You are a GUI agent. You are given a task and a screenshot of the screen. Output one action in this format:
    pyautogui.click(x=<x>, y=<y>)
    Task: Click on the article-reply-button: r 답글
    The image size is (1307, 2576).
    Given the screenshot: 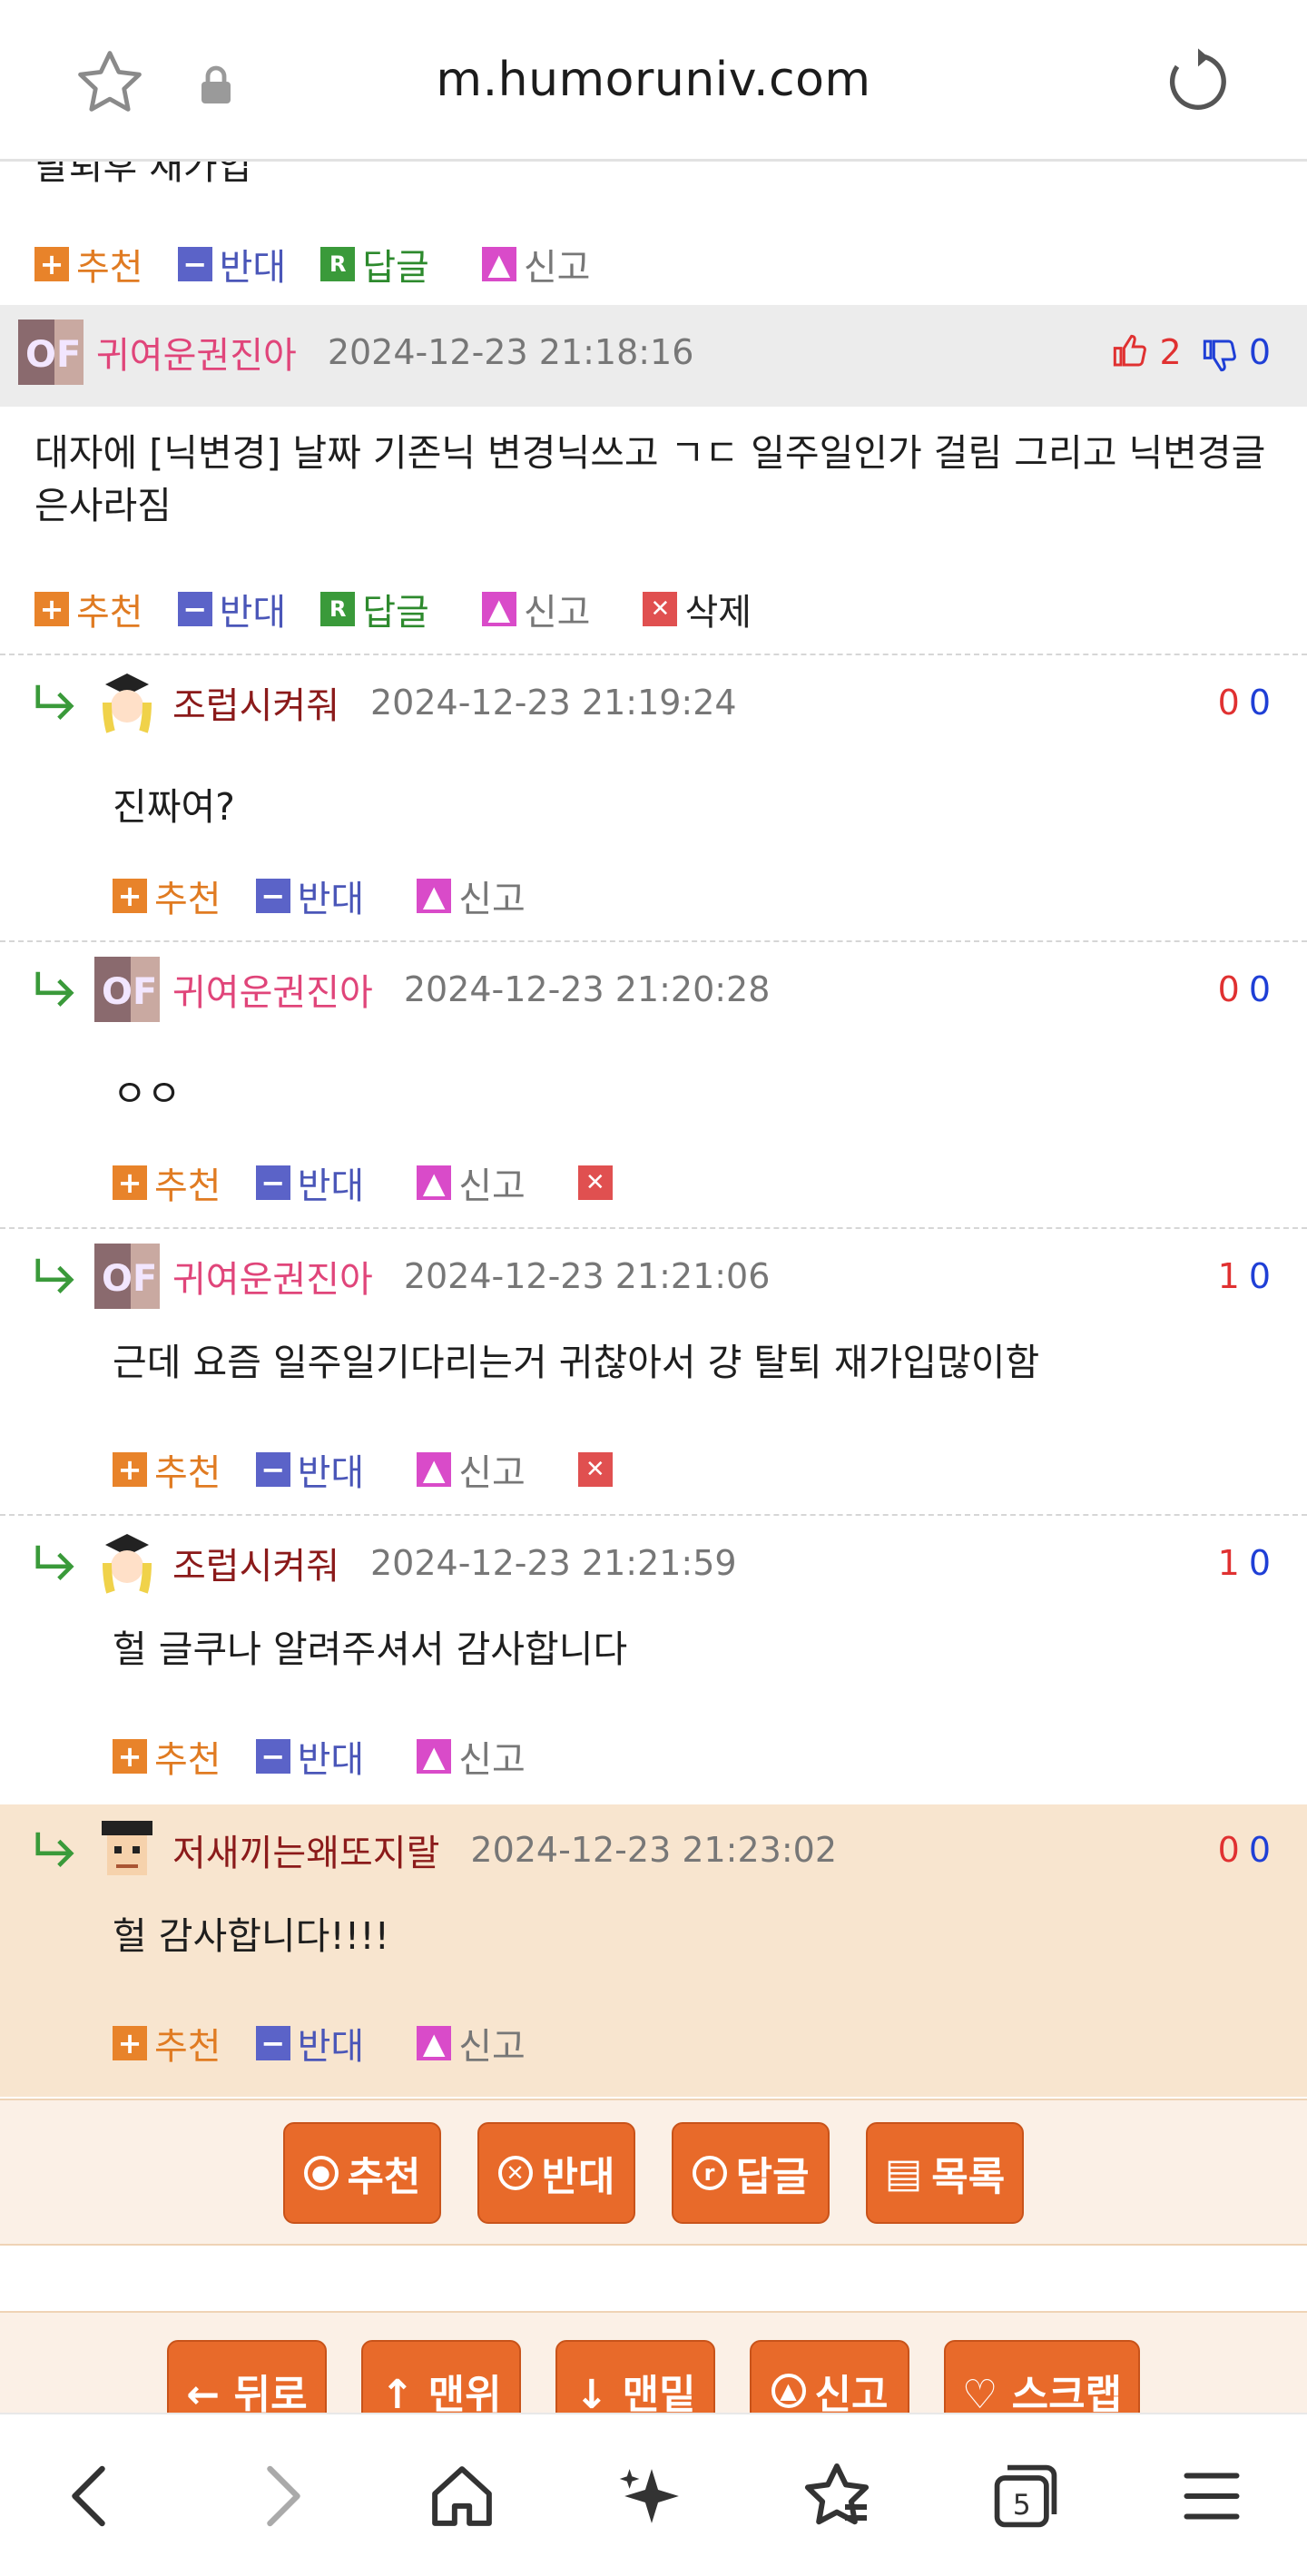 What is the action you would take?
    pyautogui.click(x=751, y=2173)
    